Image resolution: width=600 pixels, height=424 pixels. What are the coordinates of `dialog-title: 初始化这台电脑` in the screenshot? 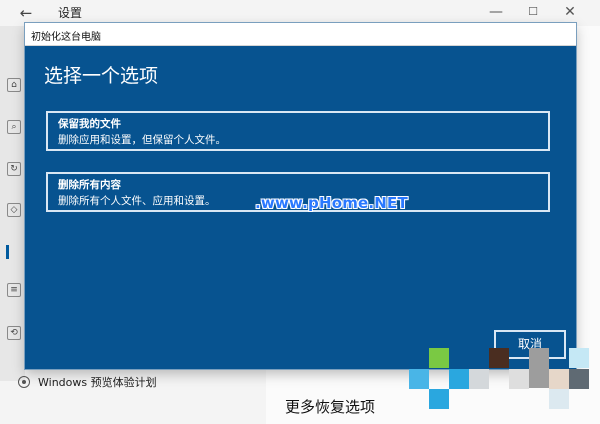 It's located at (66, 37).